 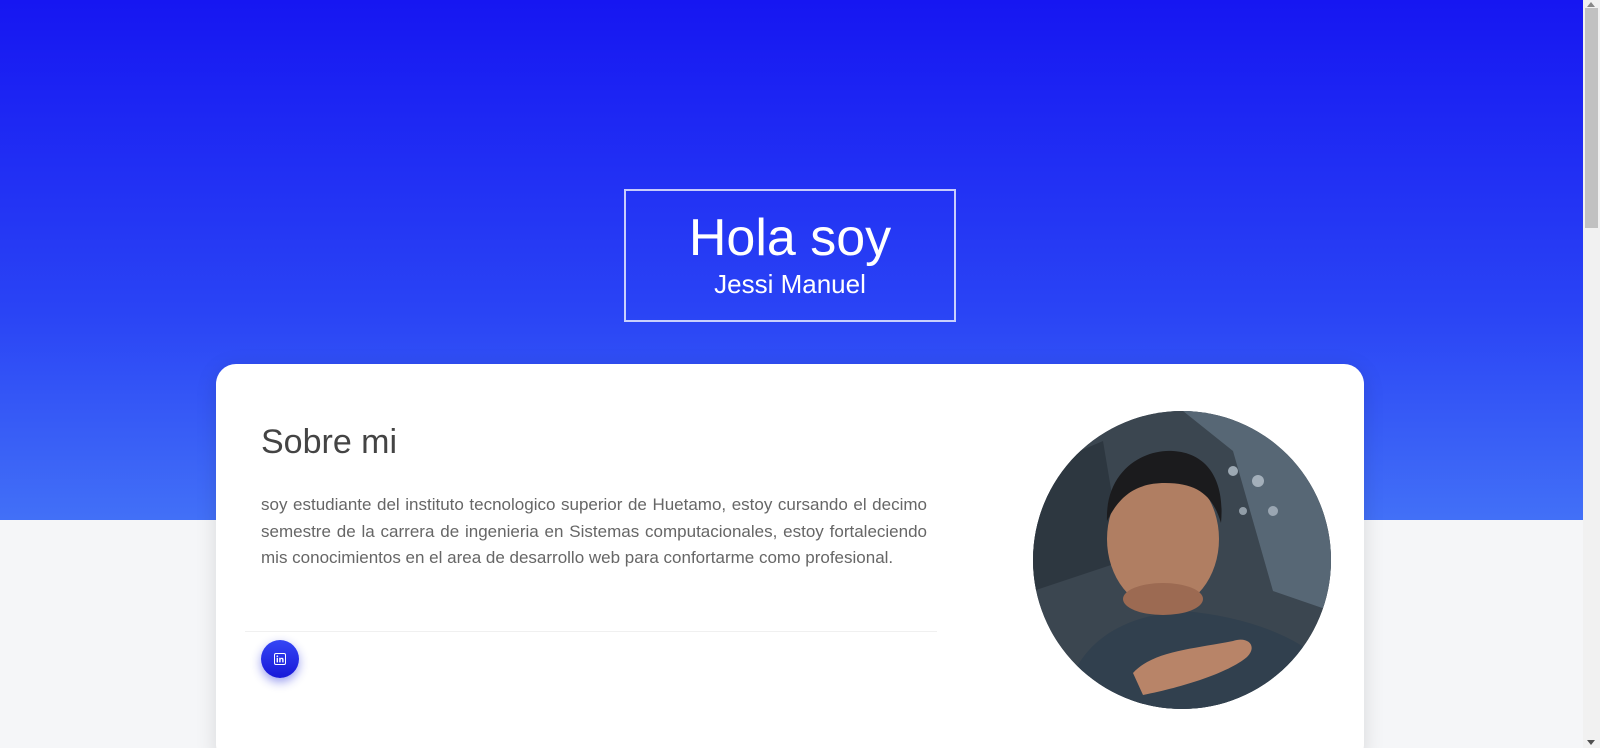 I want to click on linkedin-button, so click(x=280, y=659).